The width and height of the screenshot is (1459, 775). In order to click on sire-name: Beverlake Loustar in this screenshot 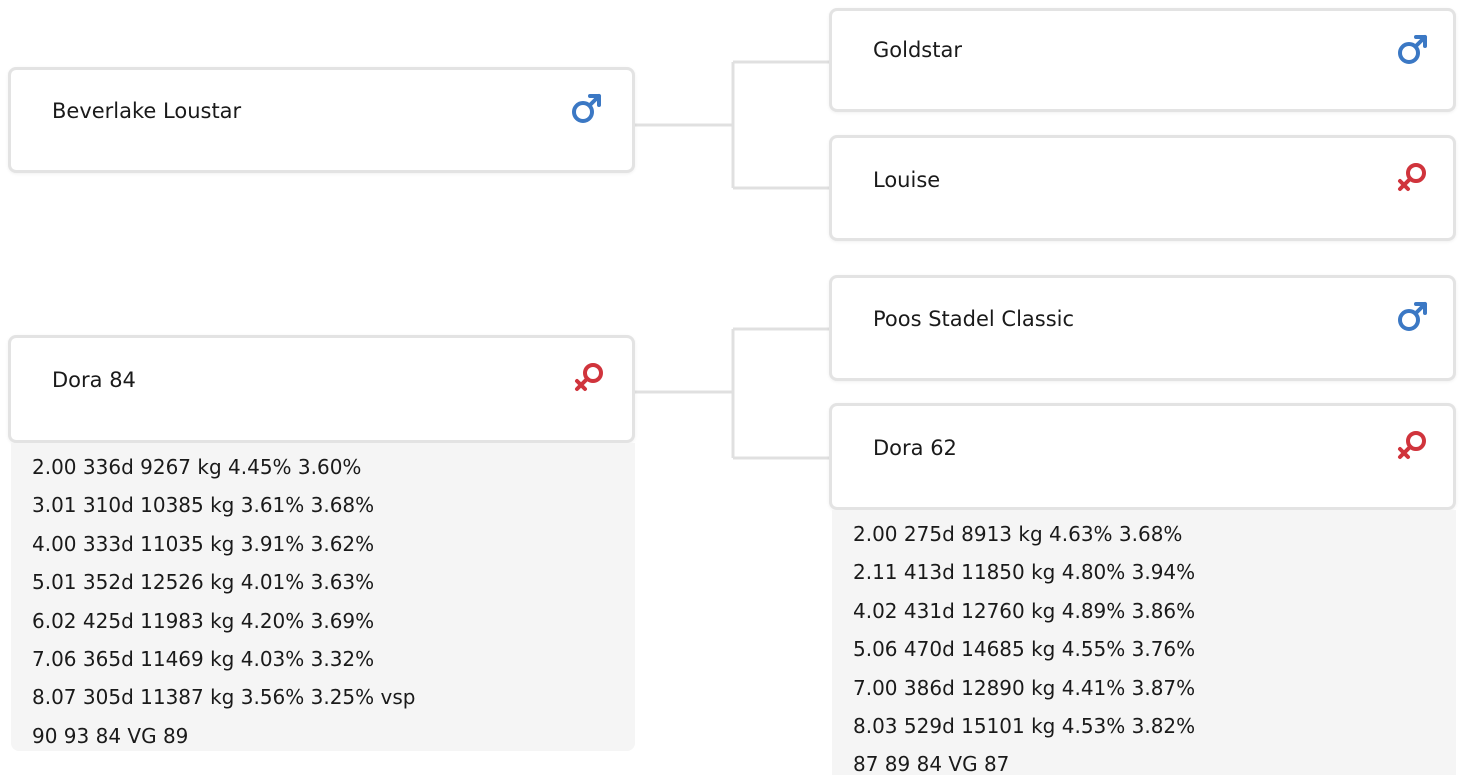, I will do `click(147, 111)`.